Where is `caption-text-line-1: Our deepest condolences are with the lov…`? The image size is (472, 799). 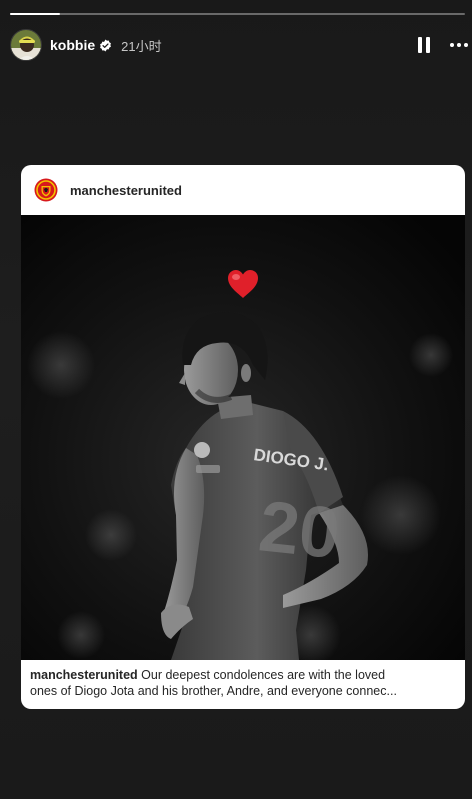 caption-text-line-1: Our deepest condolences are with the lov… is located at coordinates (261, 675).